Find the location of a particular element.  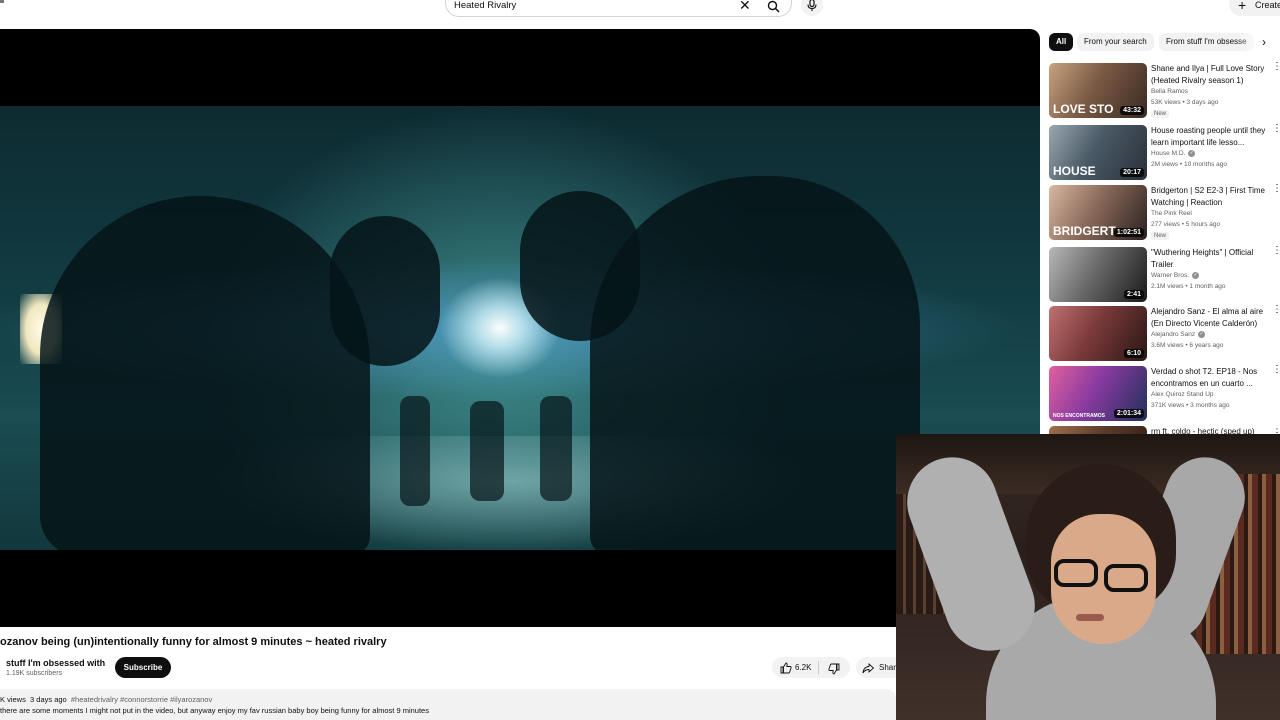

recommendation-channel: Alex Quiroz Stand Up is located at coordinates (1182, 394).